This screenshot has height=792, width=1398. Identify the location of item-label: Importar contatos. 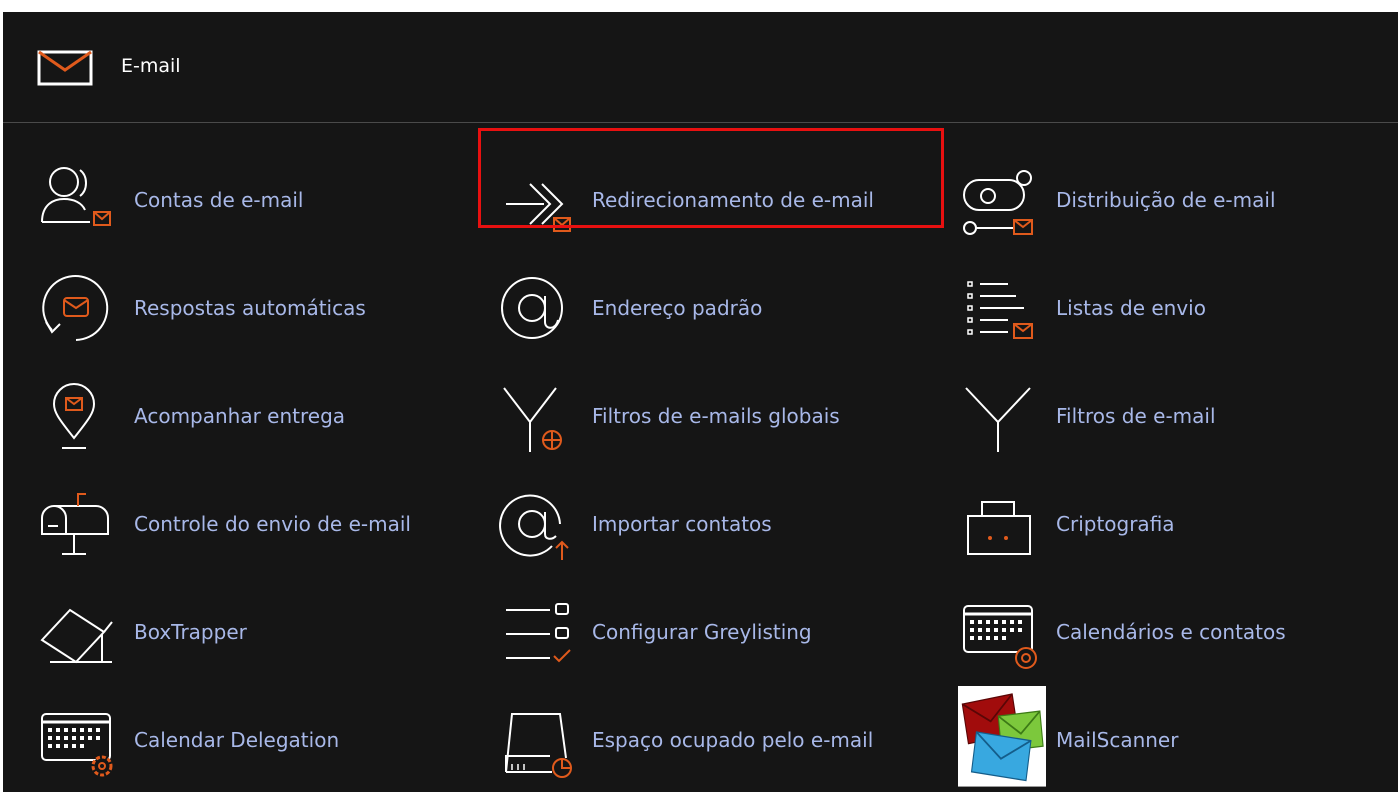
(682, 524).